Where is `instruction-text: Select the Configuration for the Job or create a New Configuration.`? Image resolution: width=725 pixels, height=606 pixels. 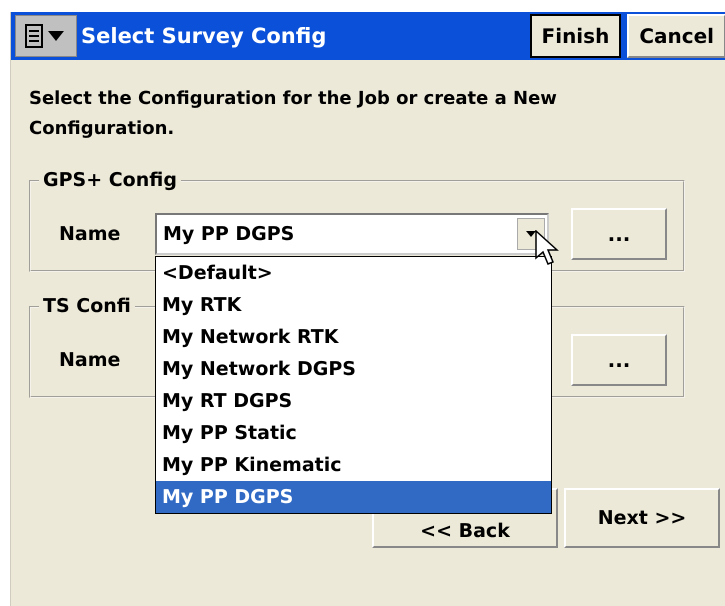
instruction-text: Select the Configuration for the Job or create a New Configuration. is located at coordinates (293, 114).